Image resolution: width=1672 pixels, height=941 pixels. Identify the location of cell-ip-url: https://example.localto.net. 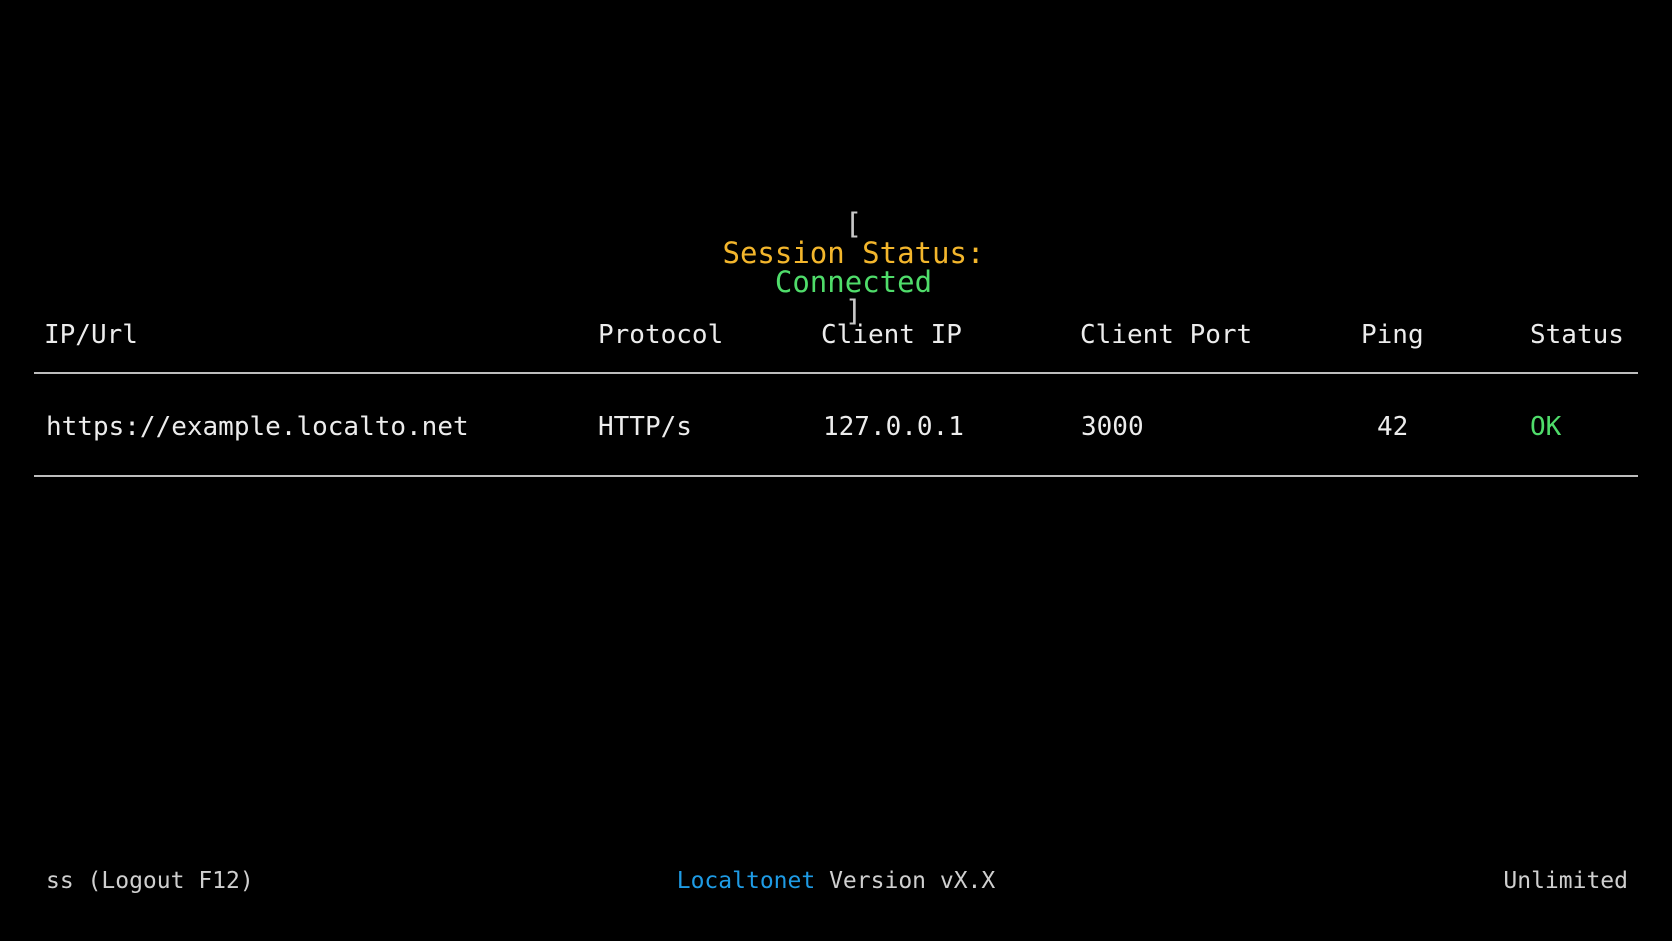
(257, 427).